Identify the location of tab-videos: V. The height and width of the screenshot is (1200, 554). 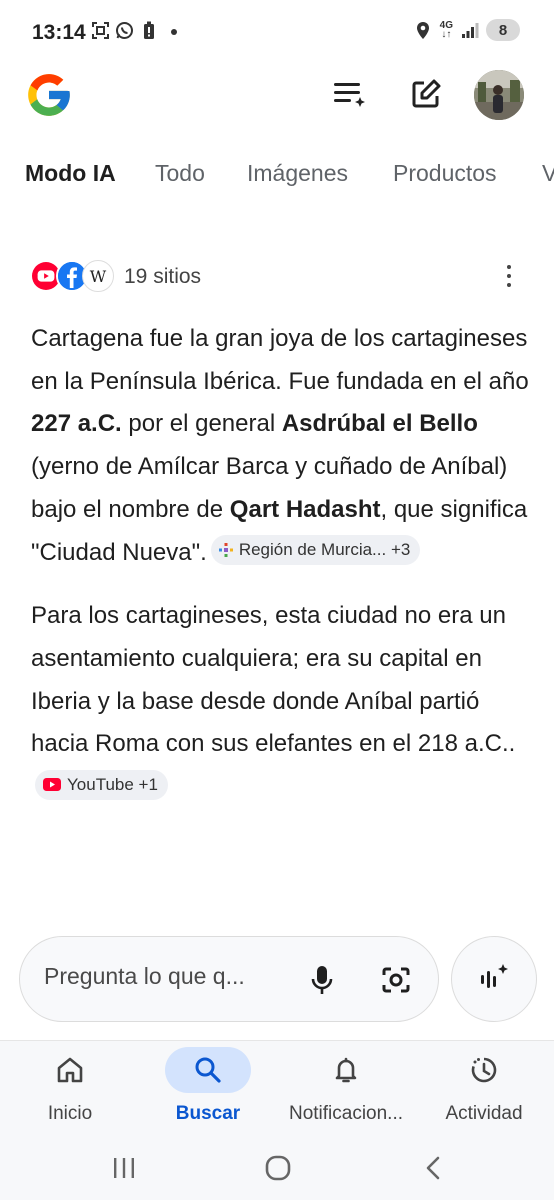
(548, 173).